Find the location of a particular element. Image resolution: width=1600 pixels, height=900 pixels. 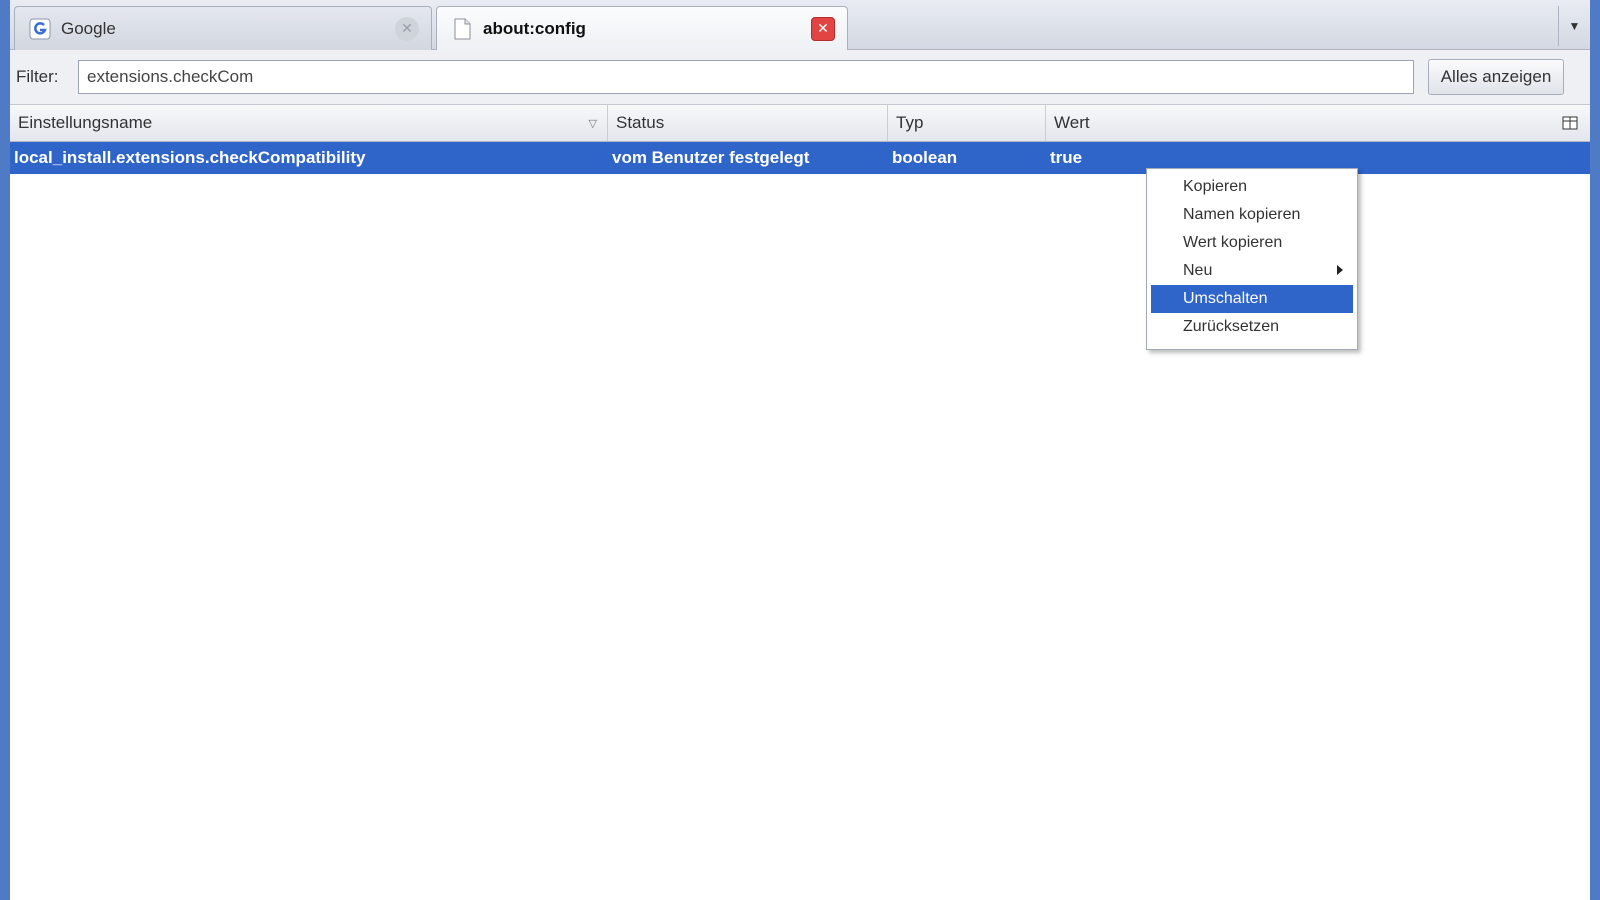

column-label: Einstellungsname is located at coordinates (85, 122).